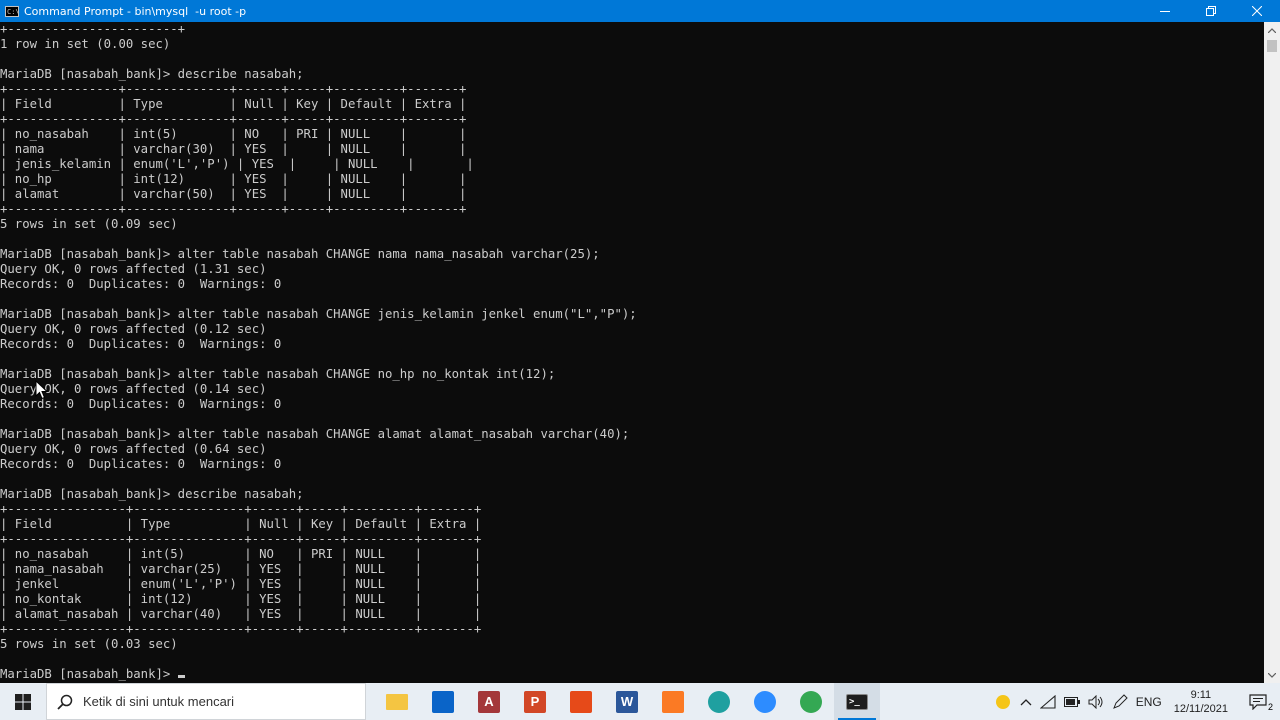  I want to click on console-line: Query OK, 0 rows affected (1.31 sec), so click(133, 269).